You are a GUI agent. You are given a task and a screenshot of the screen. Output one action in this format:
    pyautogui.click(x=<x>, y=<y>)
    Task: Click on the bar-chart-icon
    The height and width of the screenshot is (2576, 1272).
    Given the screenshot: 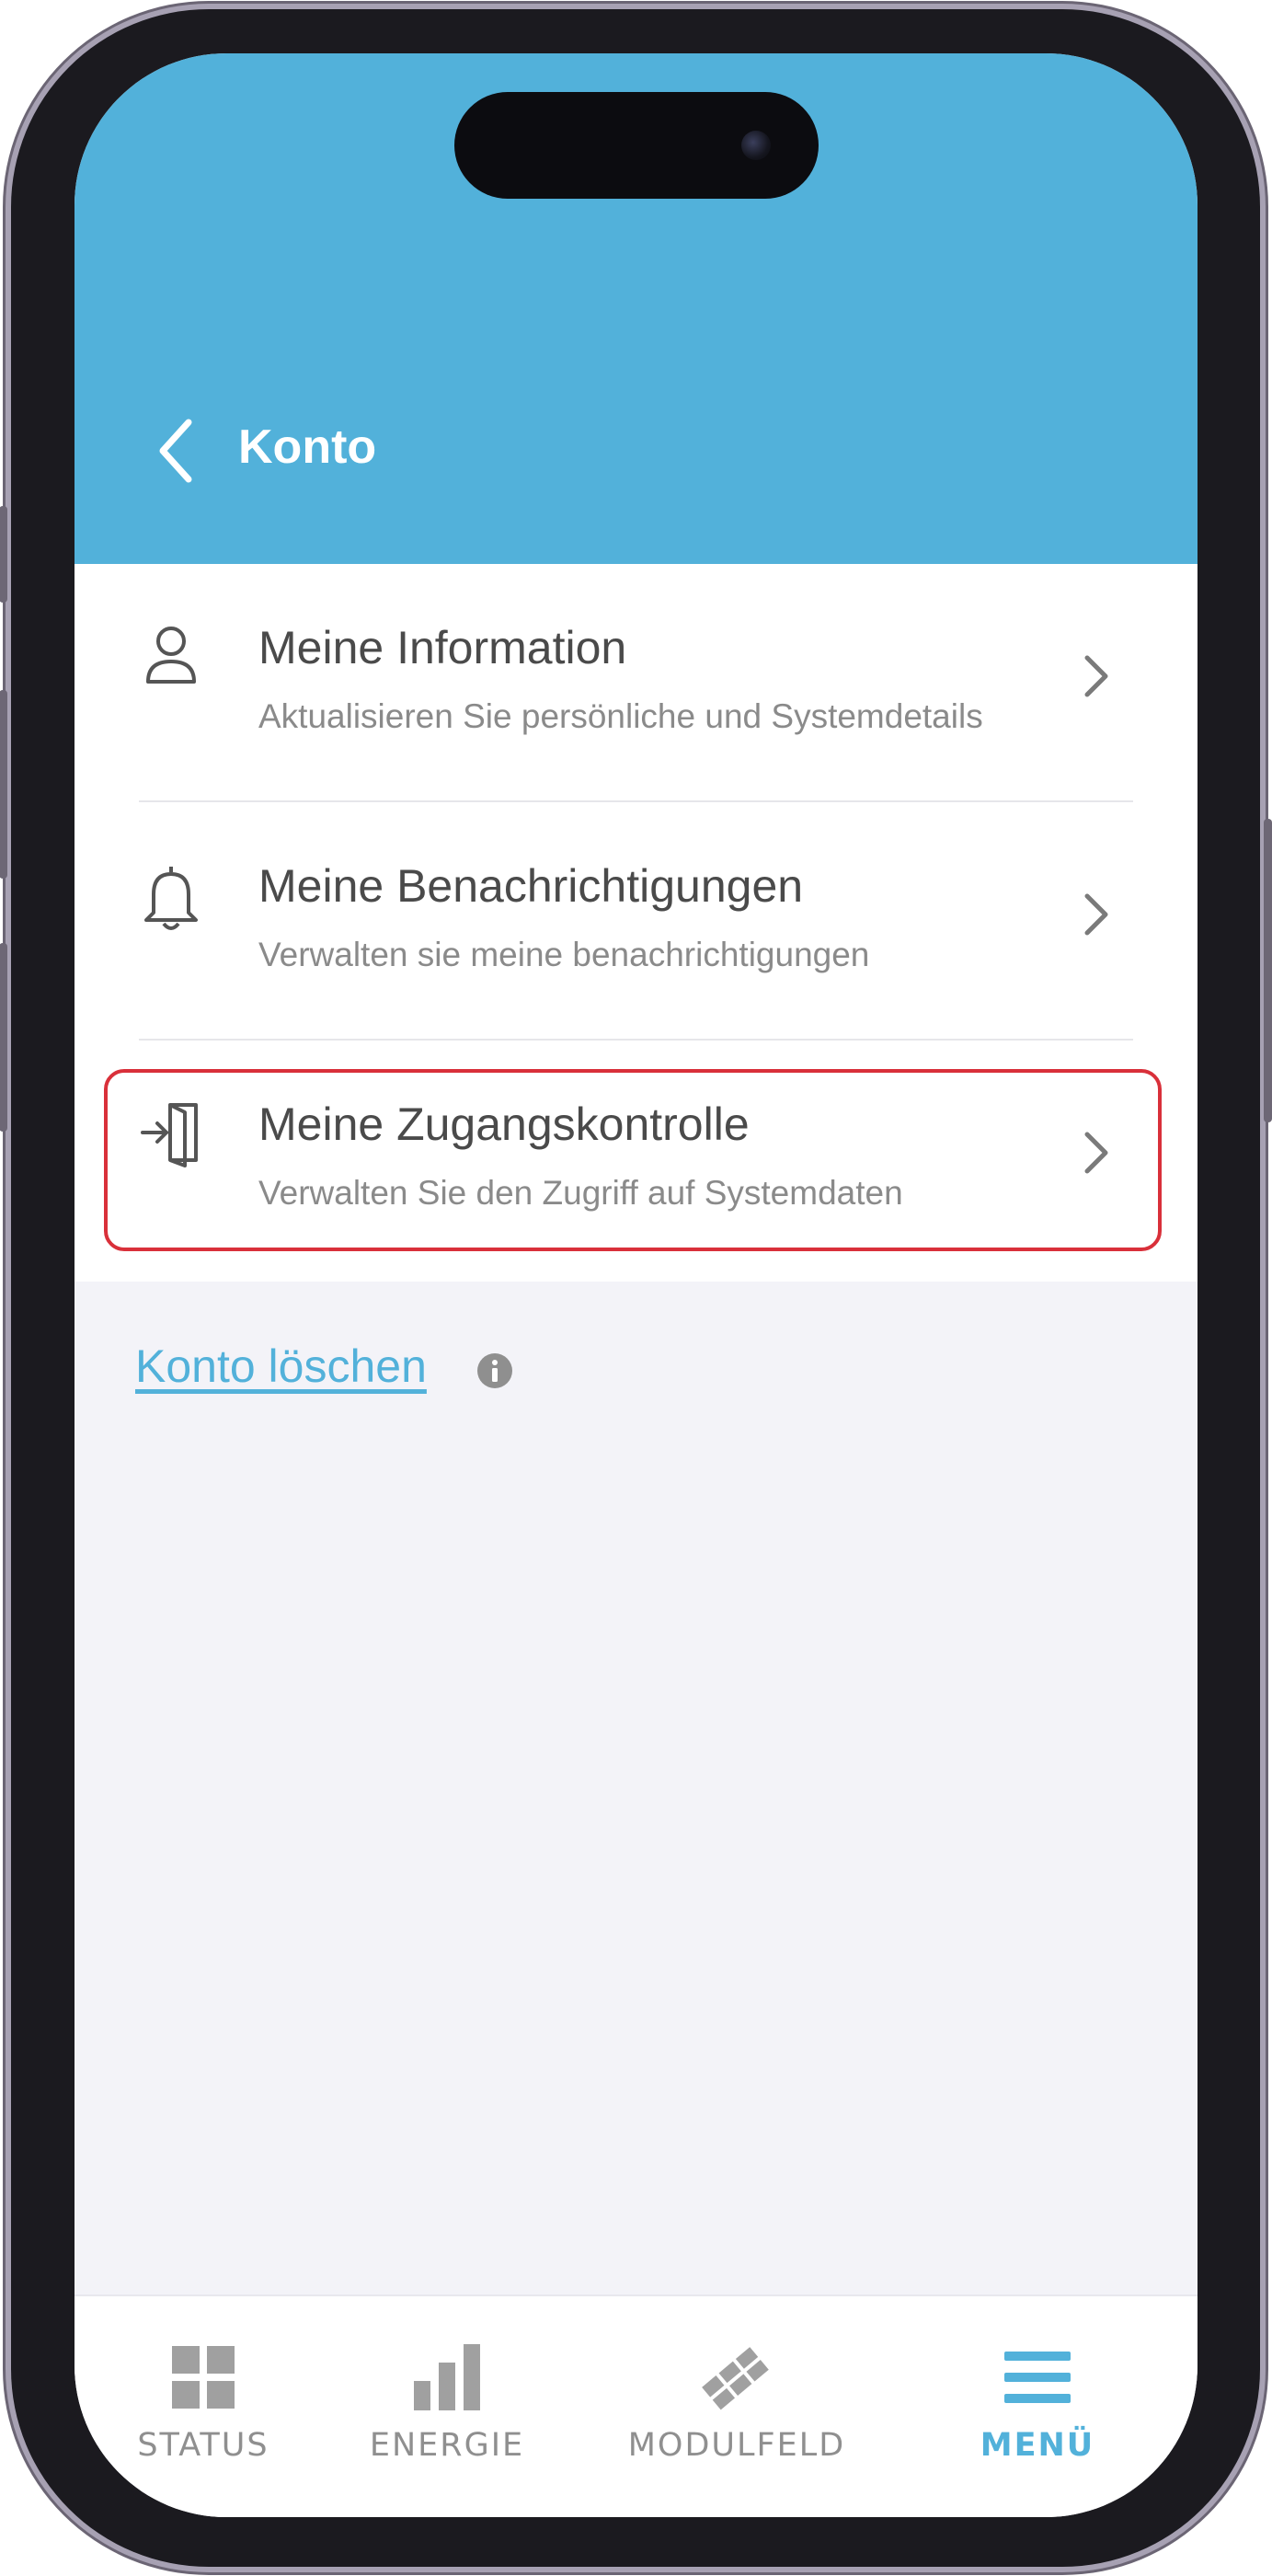 What is the action you would take?
    pyautogui.click(x=447, y=2377)
    